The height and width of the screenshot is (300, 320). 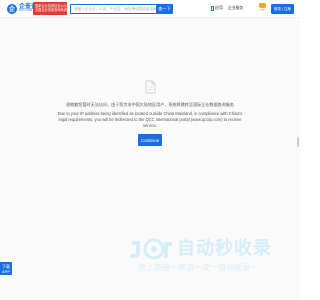 What do you see at coordinates (164, 9) in the screenshot?
I see `search-button: 查一下` at bounding box center [164, 9].